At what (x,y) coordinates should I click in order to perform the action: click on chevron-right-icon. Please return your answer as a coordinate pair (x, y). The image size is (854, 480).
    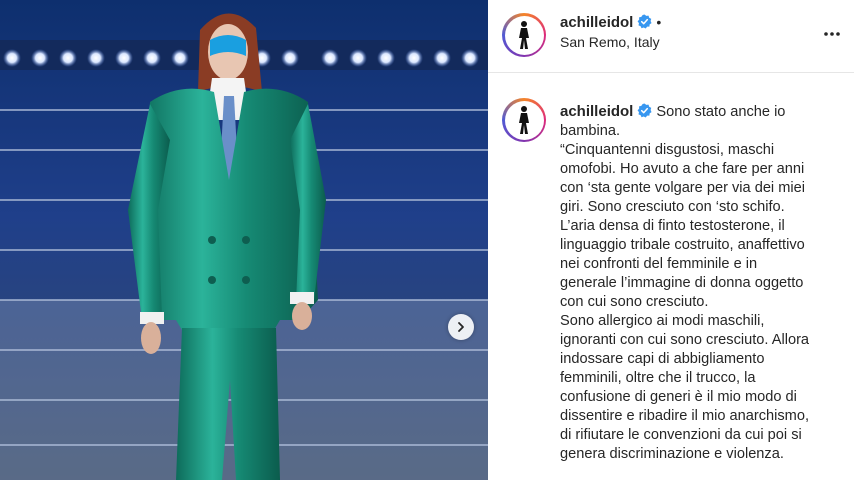
    Looking at the image, I should click on (461, 327).